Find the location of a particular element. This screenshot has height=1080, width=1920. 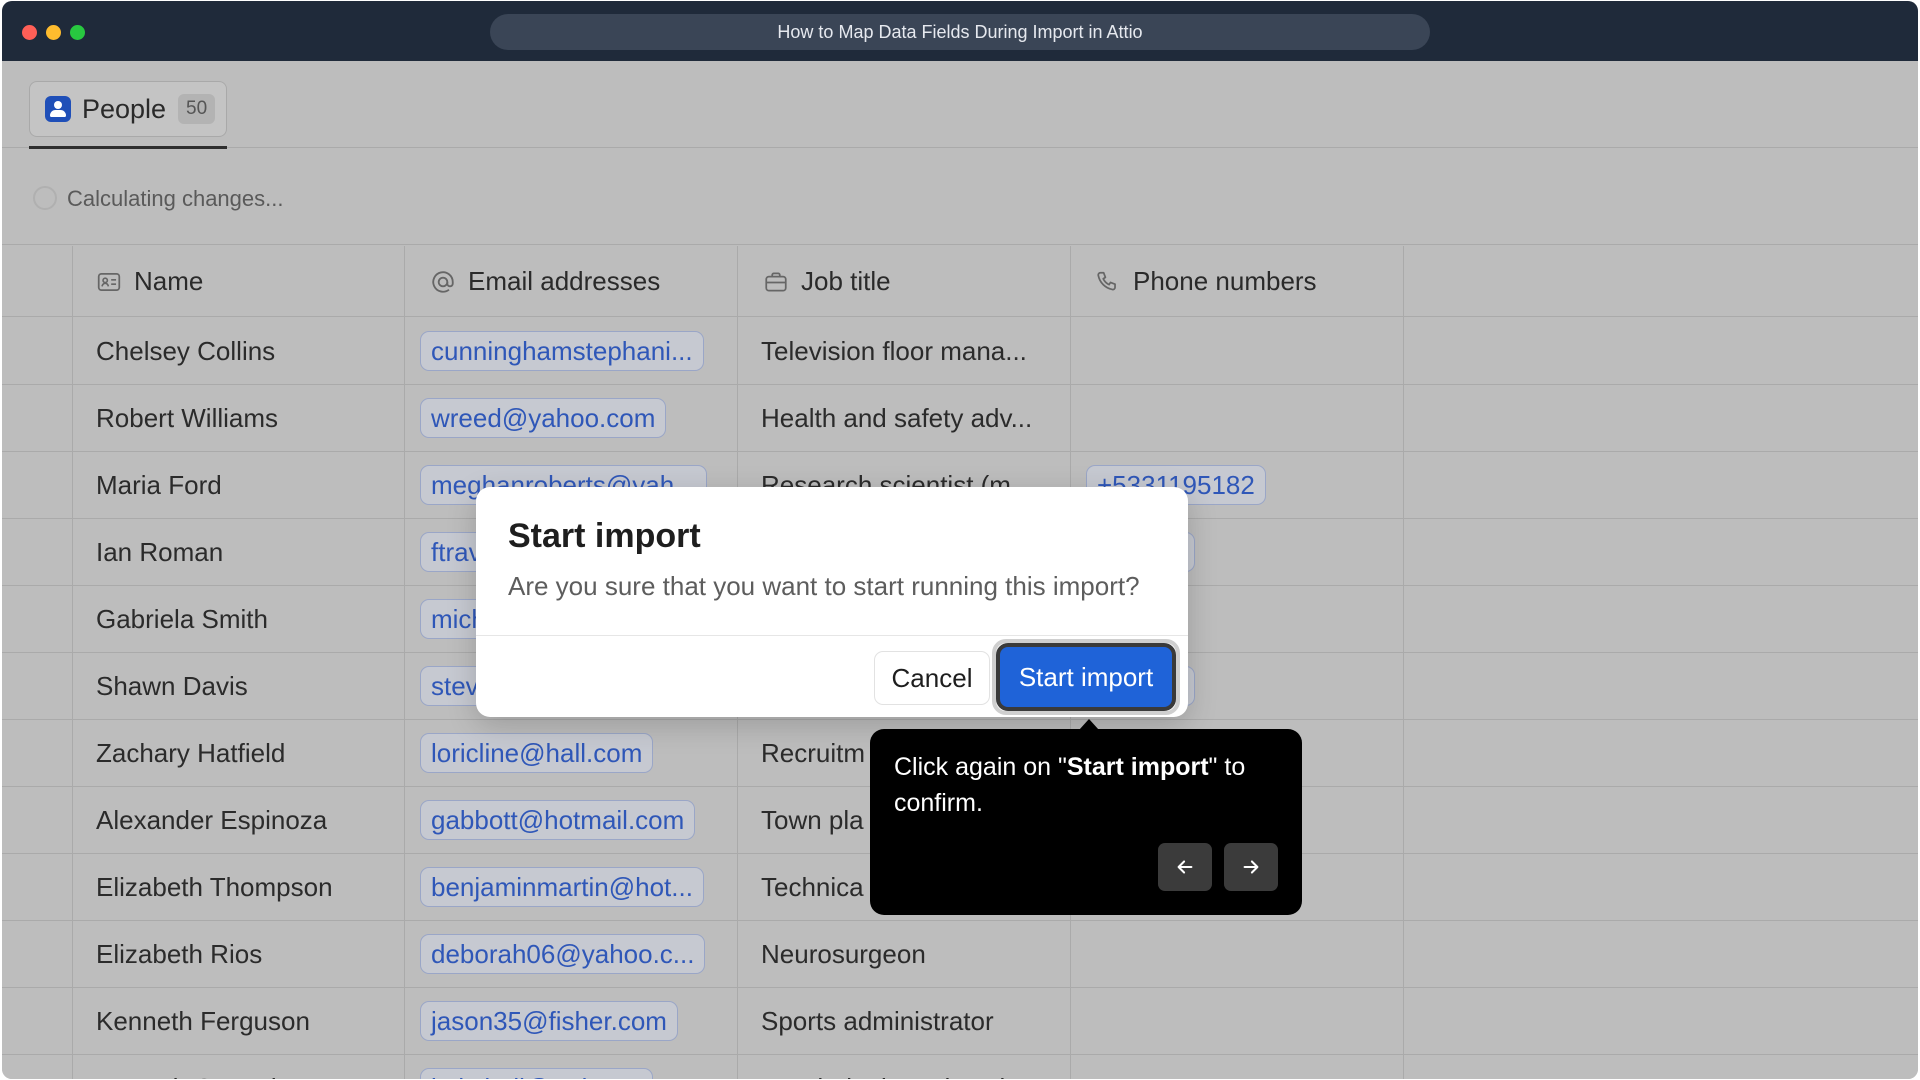

cell-text: Zachary Hatfield is located at coordinates (191, 752).